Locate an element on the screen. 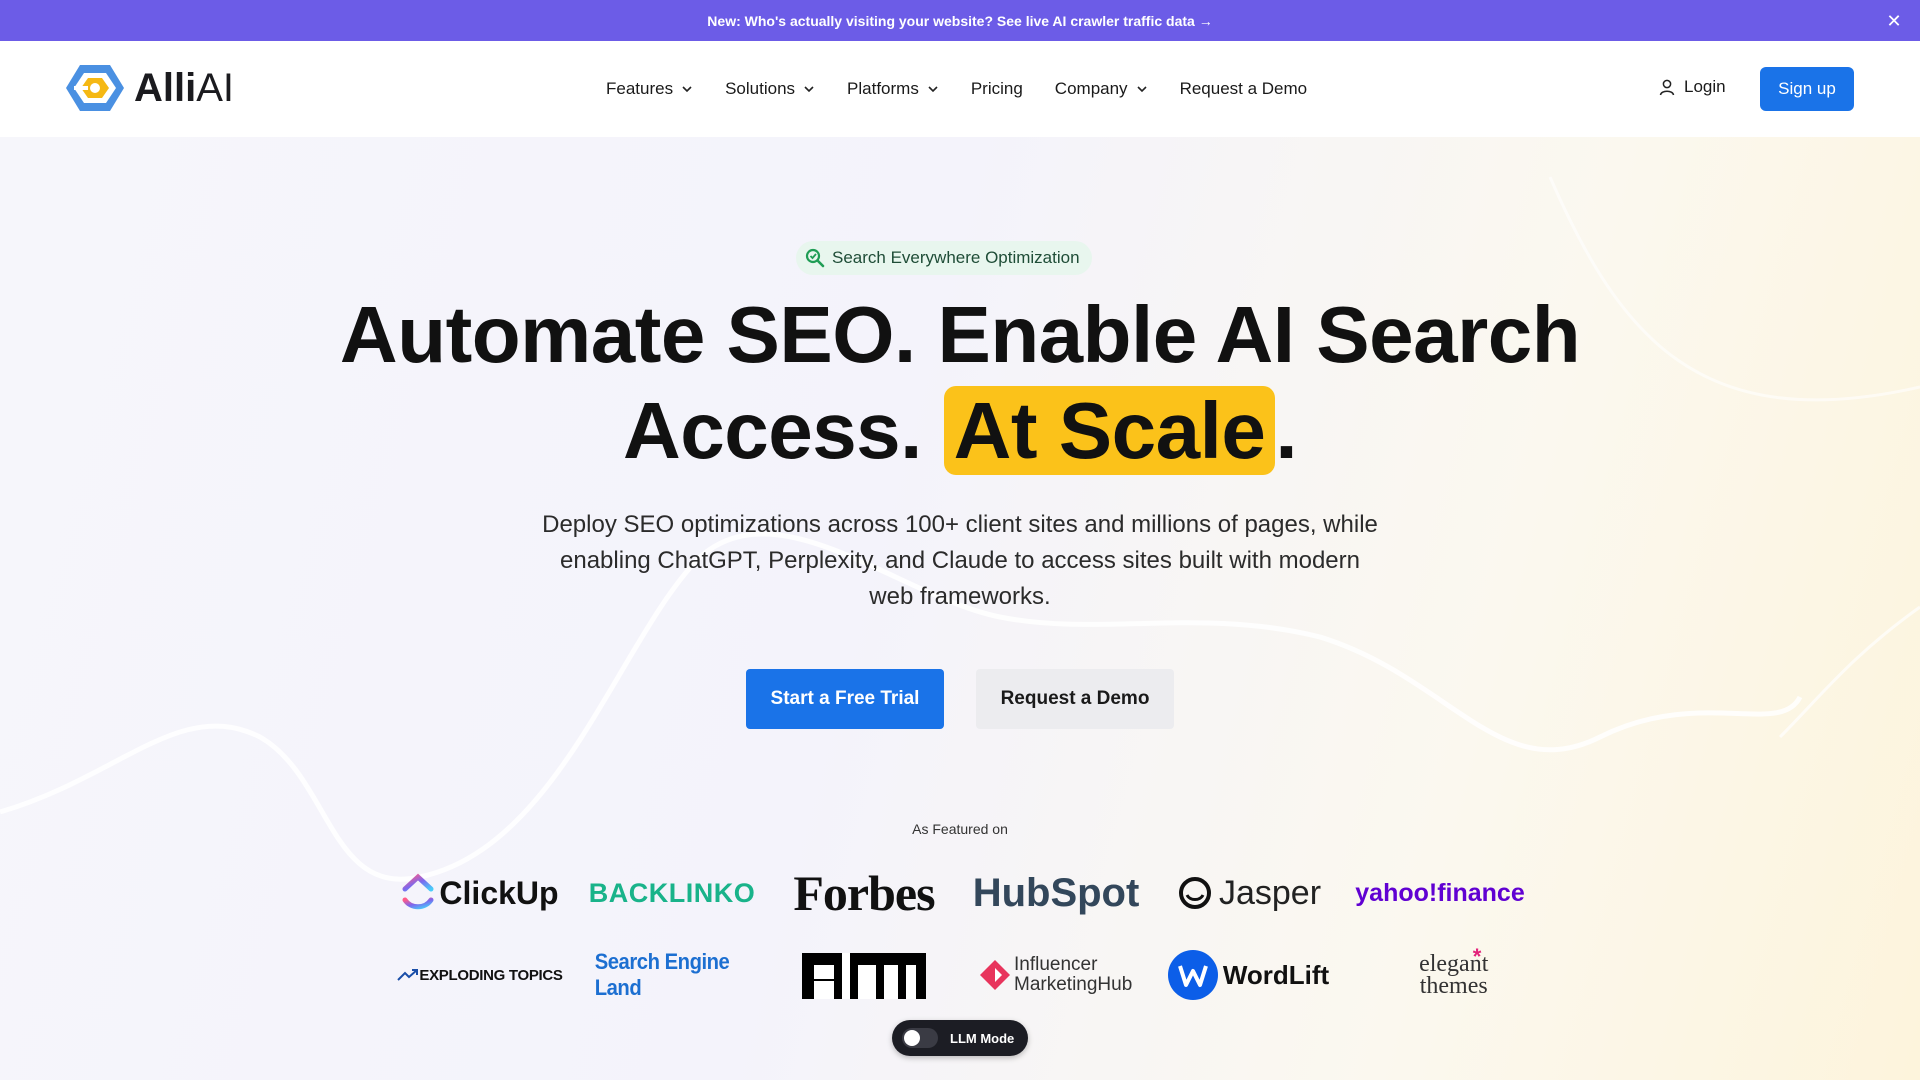 This screenshot has height=1080, width=1920. nav-item-company: Company is located at coordinates (1101, 89).